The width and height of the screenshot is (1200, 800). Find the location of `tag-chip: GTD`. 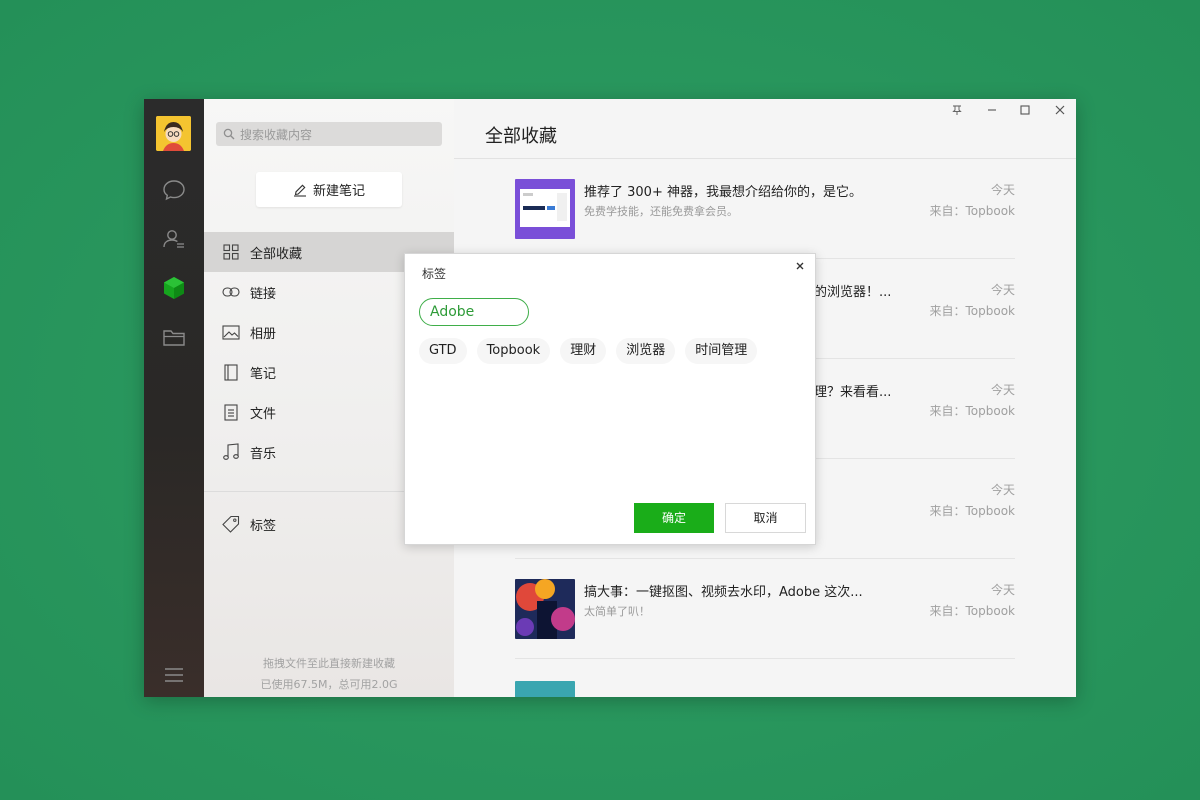

tag-chip: GTD is located at coordinates (443, 351).